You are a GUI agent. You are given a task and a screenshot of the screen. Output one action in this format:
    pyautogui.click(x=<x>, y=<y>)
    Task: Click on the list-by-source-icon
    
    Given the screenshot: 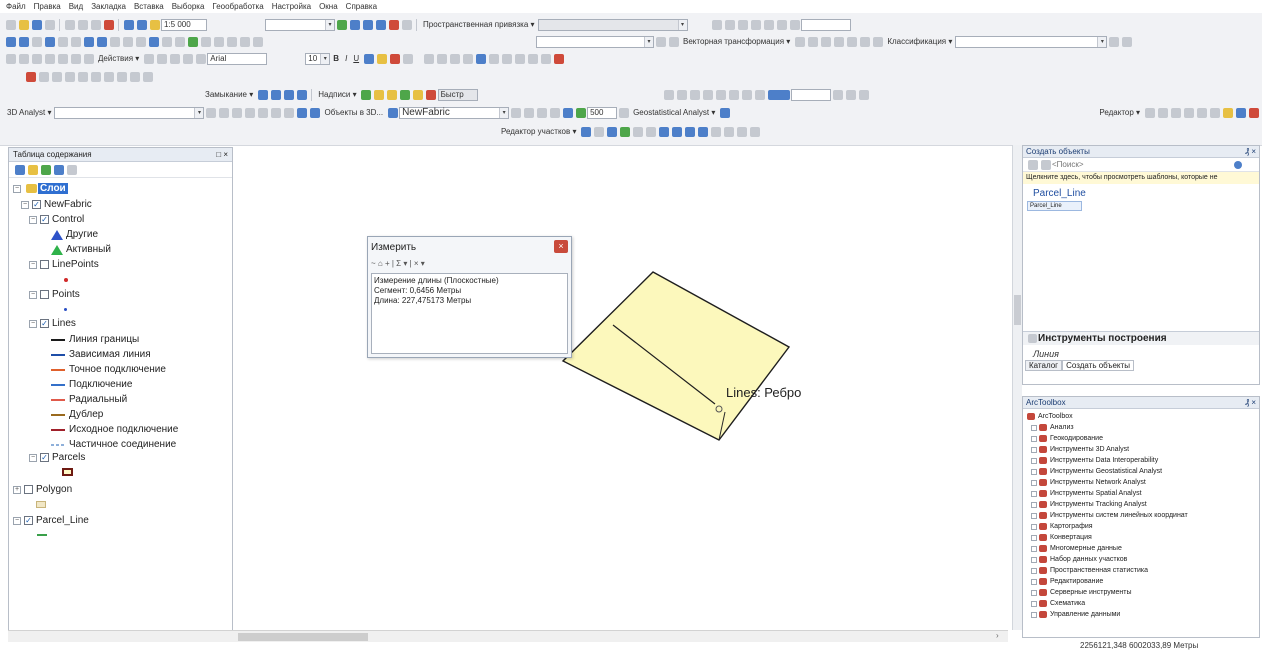 What is the action you would take?
    pyautogui.click(x=32, y=169)
    